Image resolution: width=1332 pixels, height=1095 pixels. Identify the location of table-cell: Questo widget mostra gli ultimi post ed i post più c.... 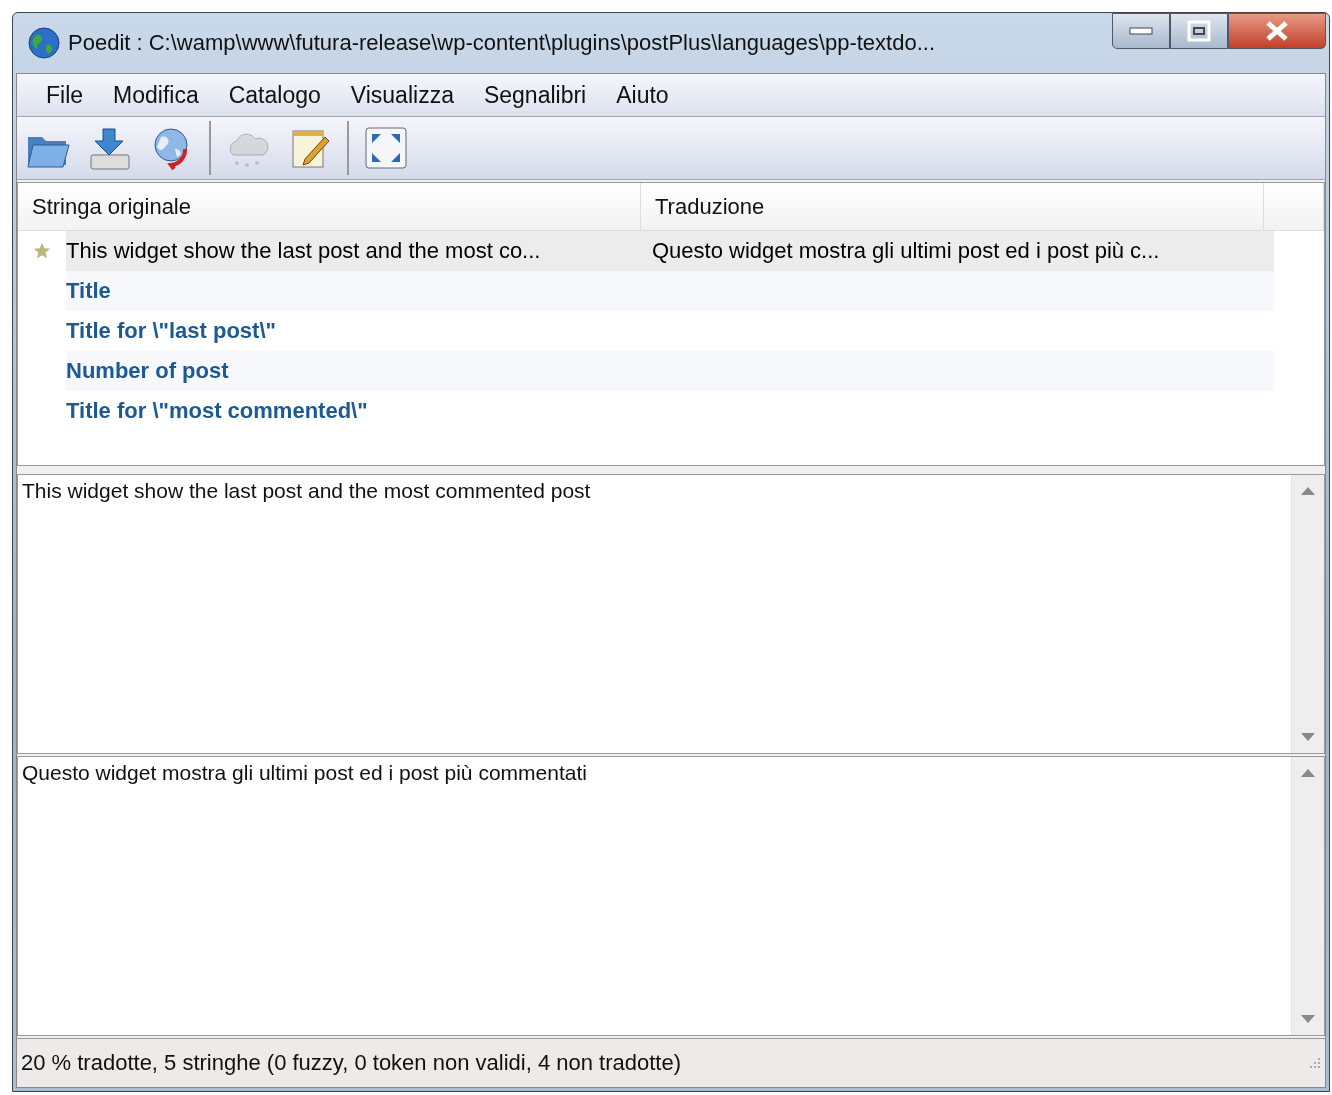
(906, 251).